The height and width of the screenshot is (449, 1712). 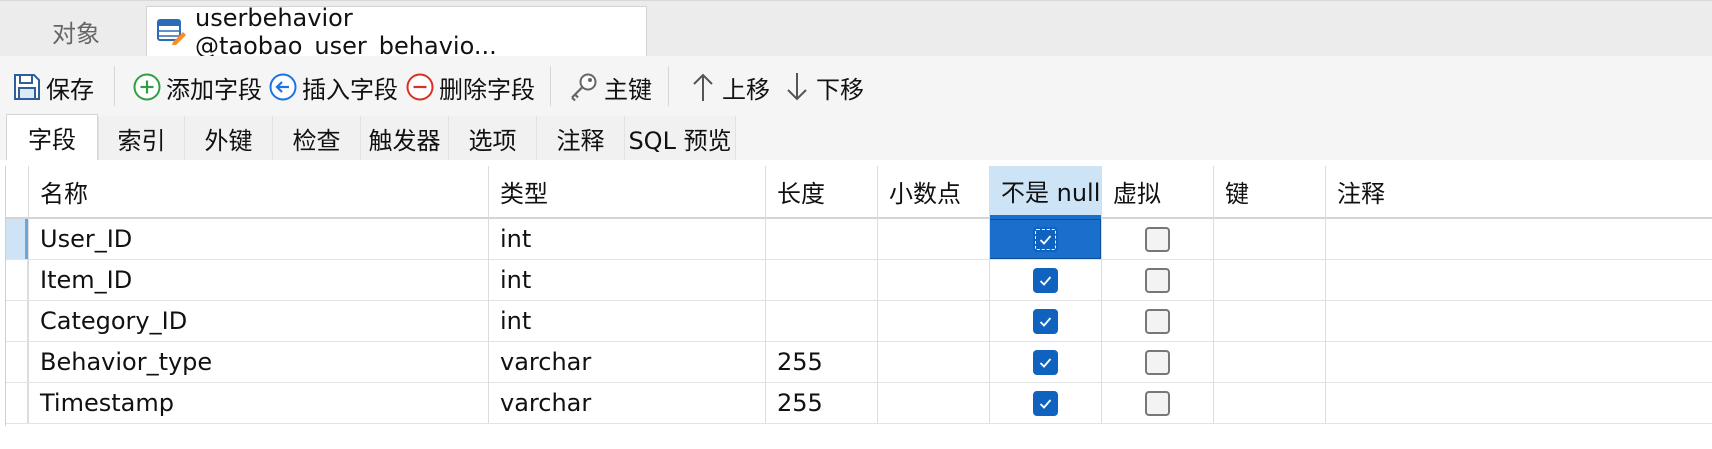 I want to click on primary-key-button: 主键, so click(x=610, y=87).